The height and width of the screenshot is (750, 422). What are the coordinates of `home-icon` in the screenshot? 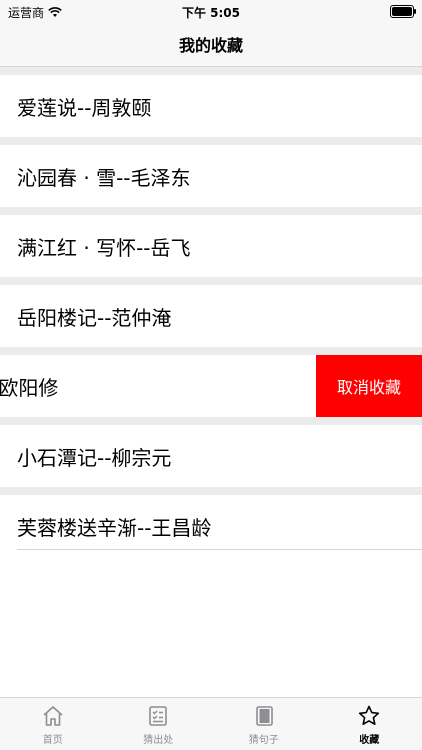 It's located at (53, 716).